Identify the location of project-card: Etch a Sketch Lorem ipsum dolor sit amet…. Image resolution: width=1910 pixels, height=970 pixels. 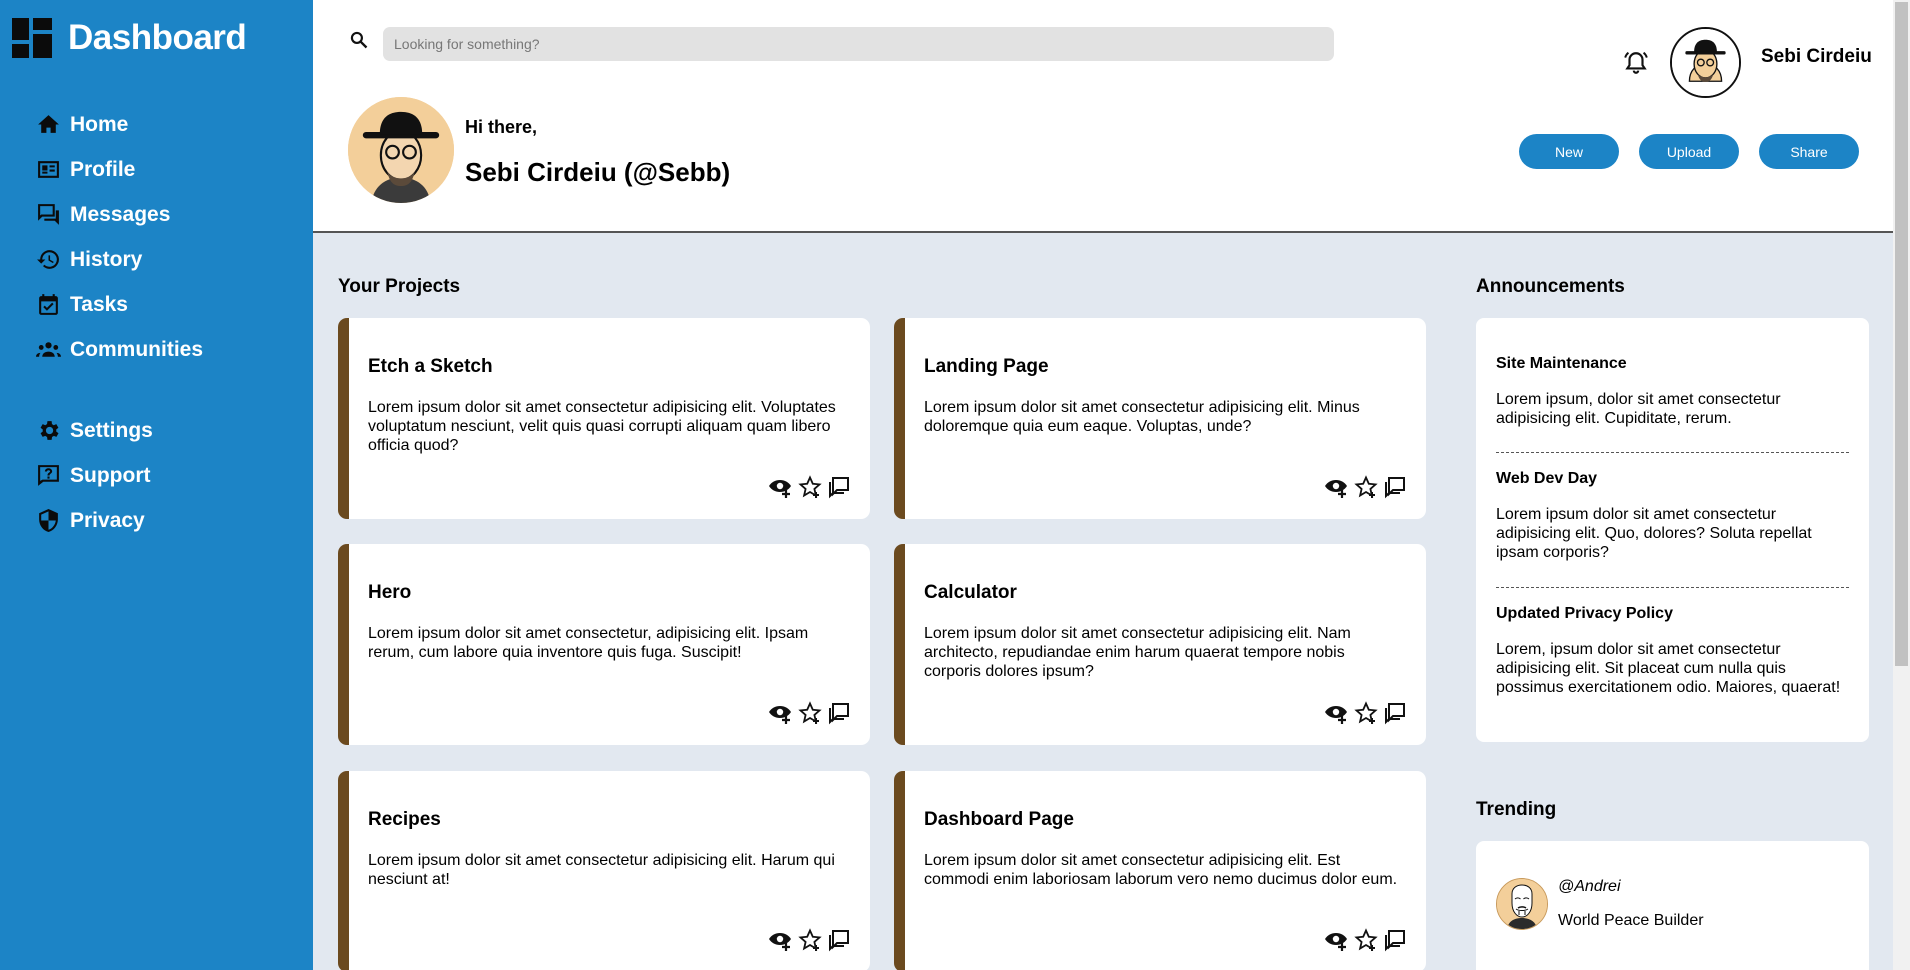
(604, 418).